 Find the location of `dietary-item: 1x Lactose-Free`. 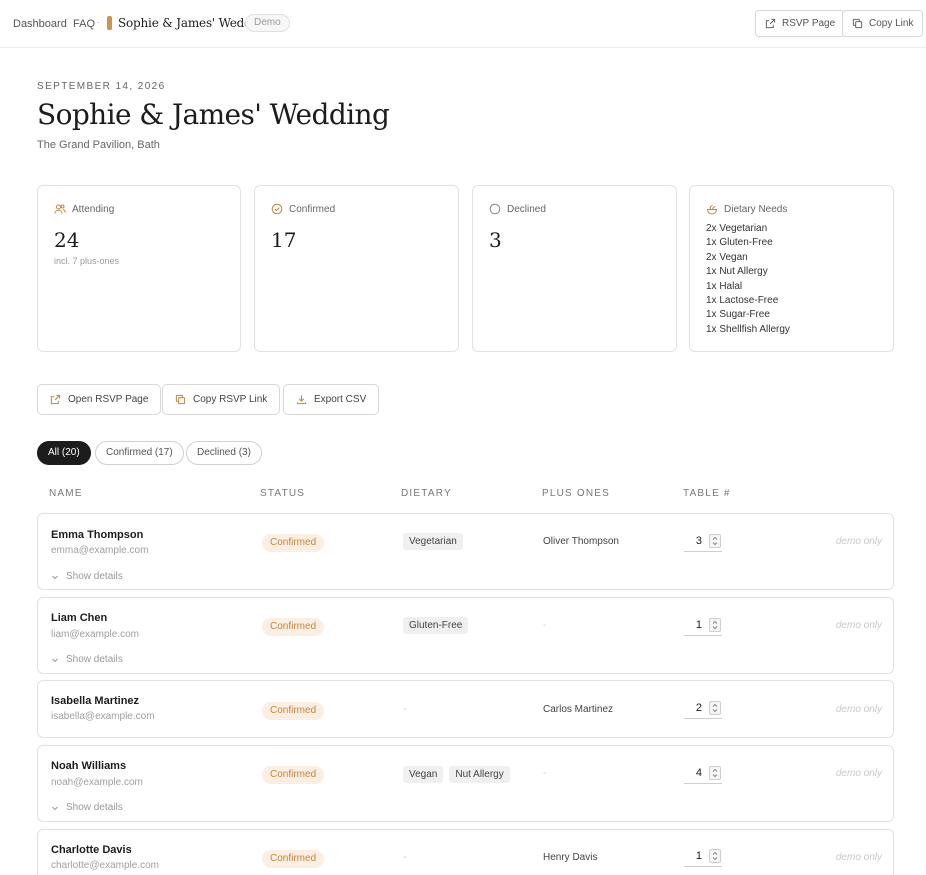

dietary-item: 1x Lactose-Free is located at coordinates (742, 301).